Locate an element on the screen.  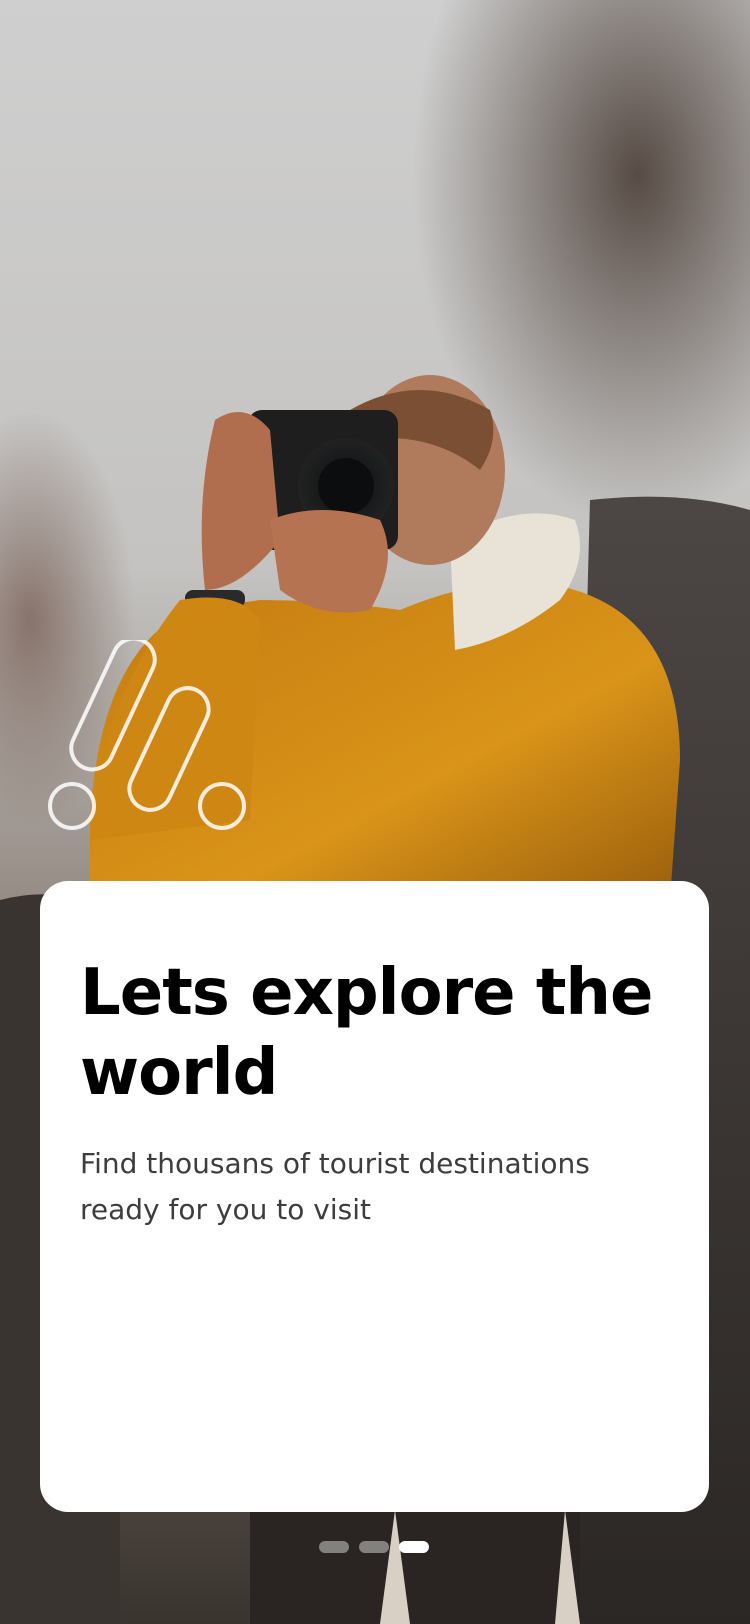
page-indicator is located at coordinates (374, 1547).